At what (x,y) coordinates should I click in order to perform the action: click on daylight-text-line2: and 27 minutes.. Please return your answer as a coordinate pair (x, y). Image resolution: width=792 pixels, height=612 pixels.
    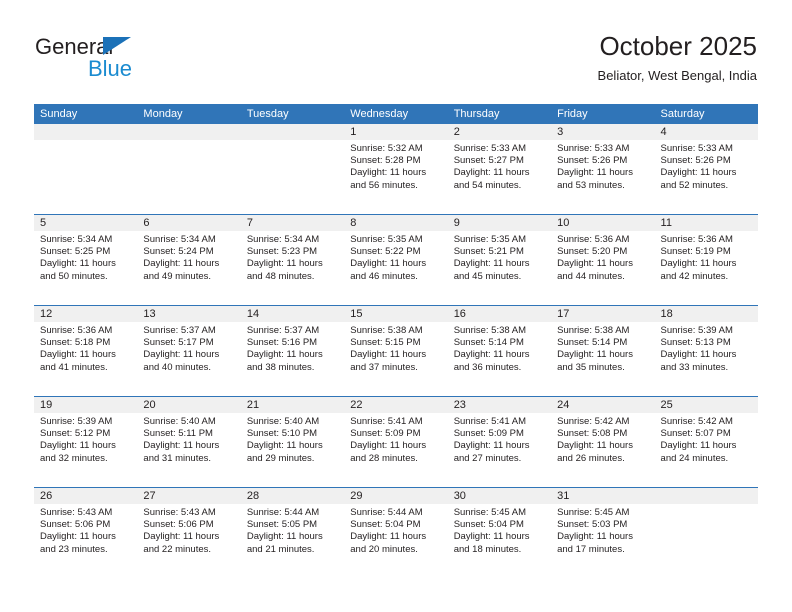
    Looking at the image, I should click on (487, 458).